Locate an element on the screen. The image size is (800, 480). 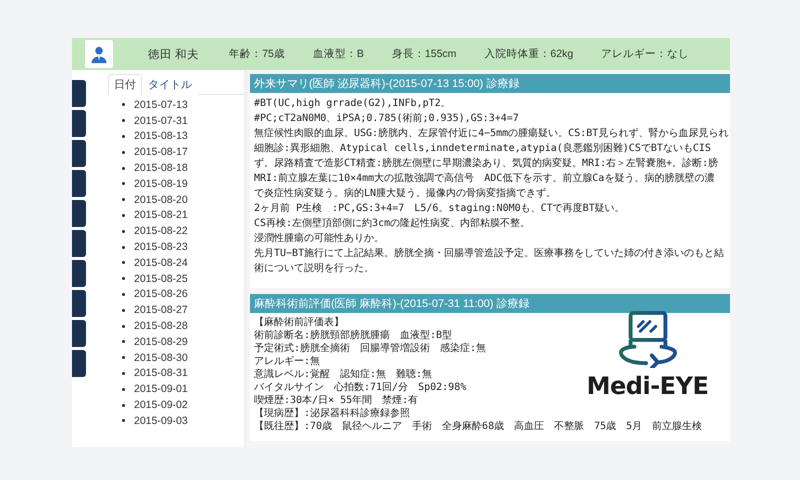
date-link: 2015-08-25 is located at coordinates (161, 278).